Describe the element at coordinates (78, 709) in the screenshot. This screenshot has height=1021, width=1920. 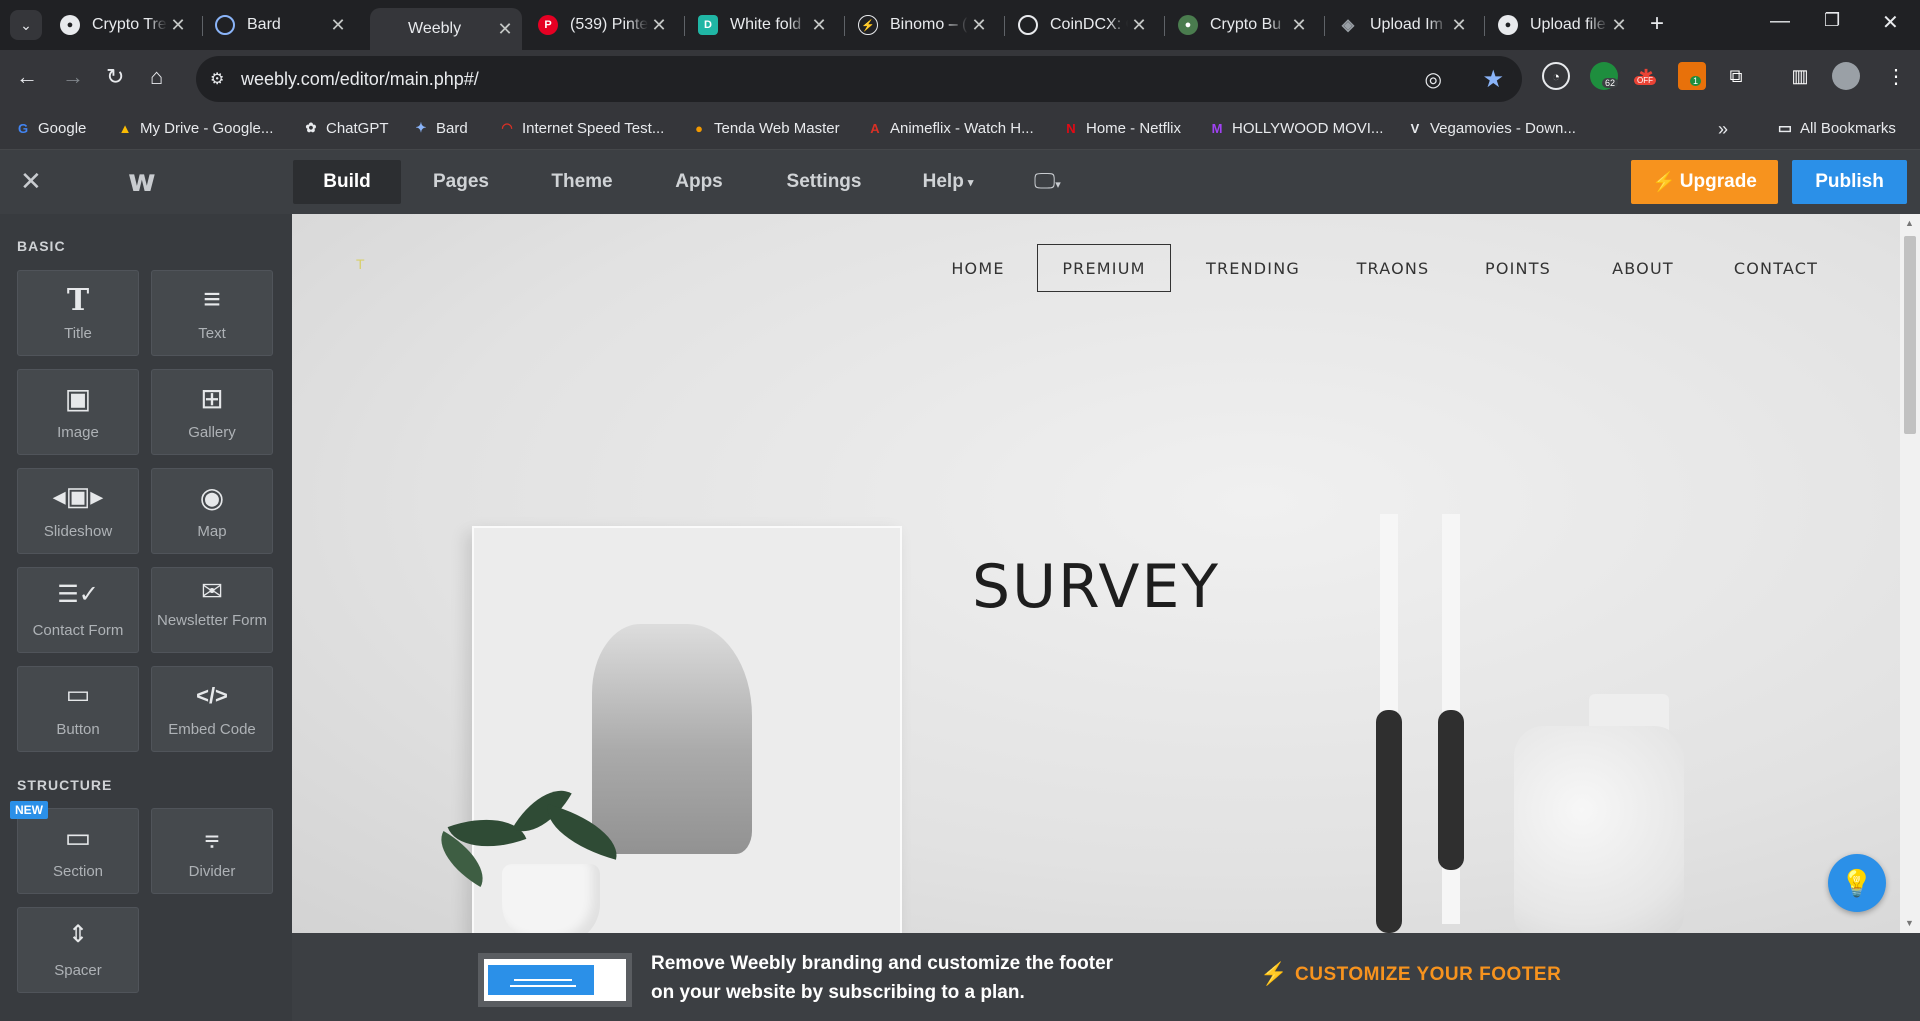
I see `element-button: ▭ Button` at that location.